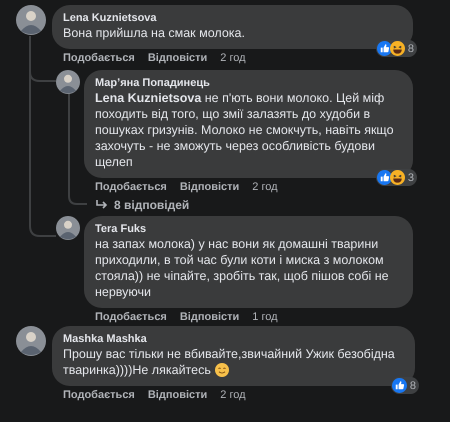  What do you see at coordinates (265, 318) in the screenshot?
I see `comment-time: 1 год` at bounding box center [265, 318].